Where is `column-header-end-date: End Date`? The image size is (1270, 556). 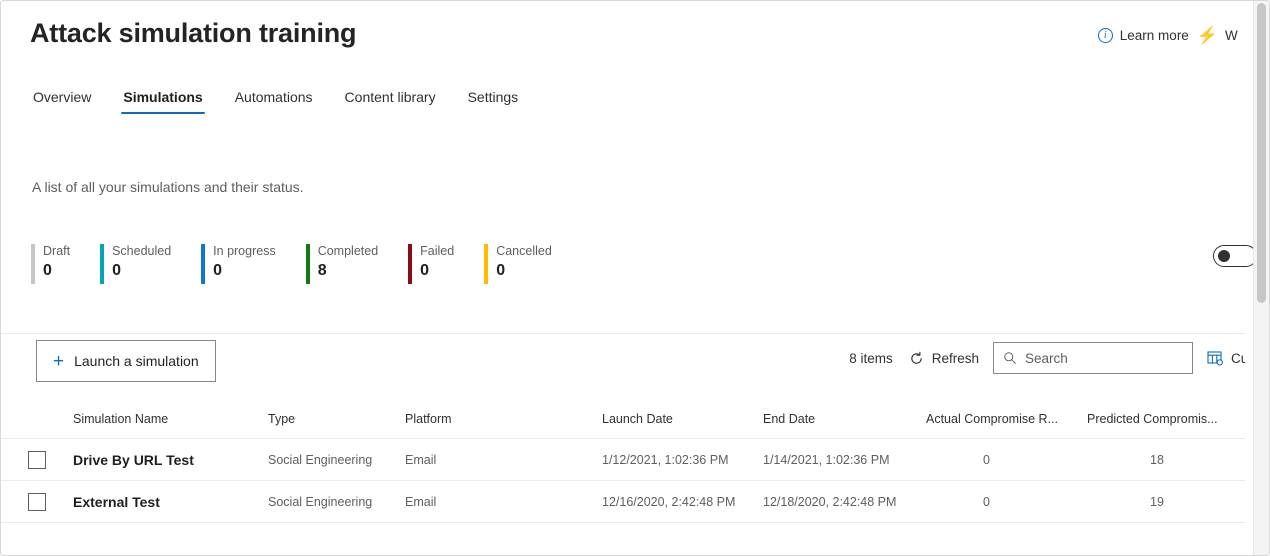
column-header-end-date: End Date is located at coordinates (844, 419).